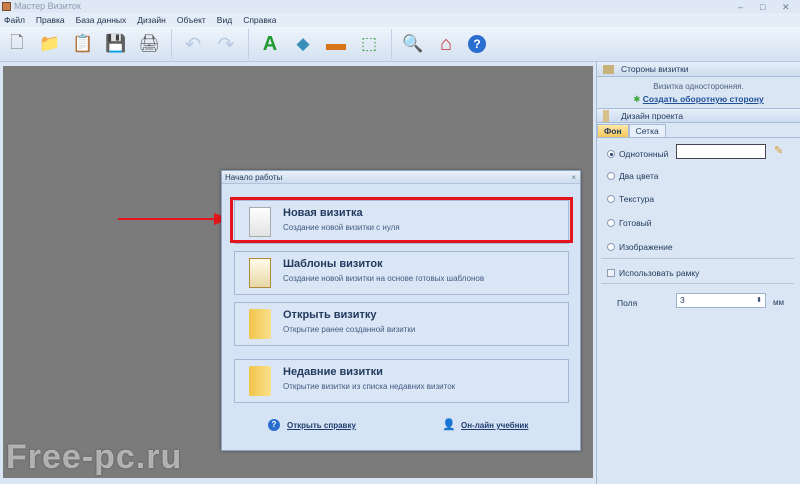 Image resolution: width=800 pixels, height=484 pixels. I want to click on user-icon: 👤, so click(449, 425).